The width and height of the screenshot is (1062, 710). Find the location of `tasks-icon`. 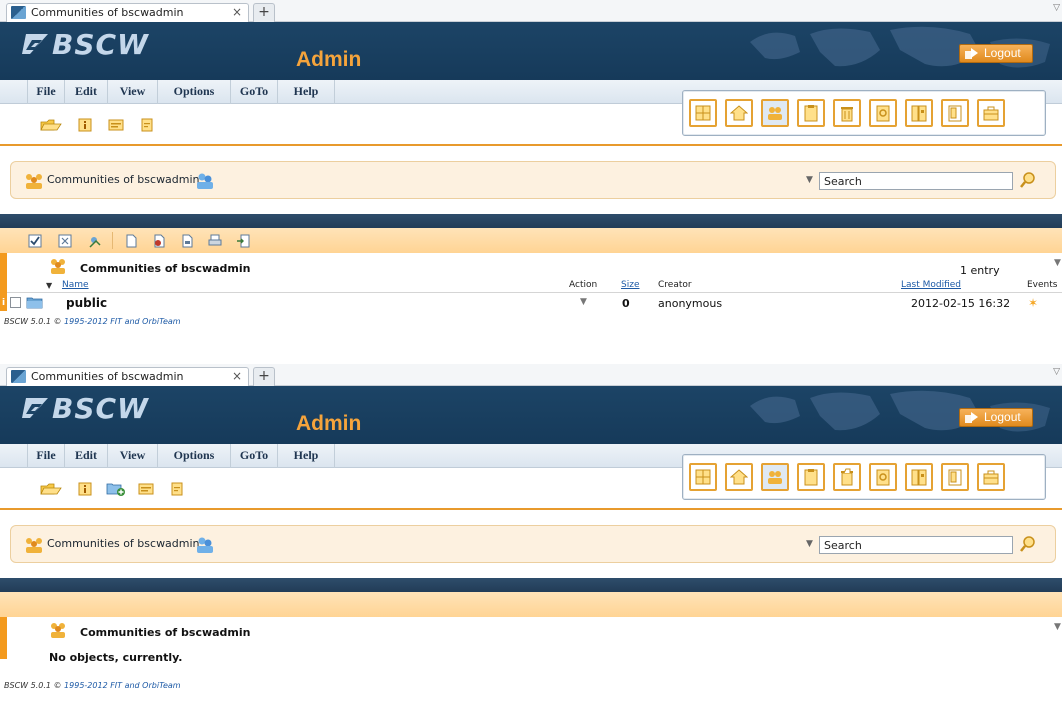

tasks-icon is located at coordinates (955, 113).